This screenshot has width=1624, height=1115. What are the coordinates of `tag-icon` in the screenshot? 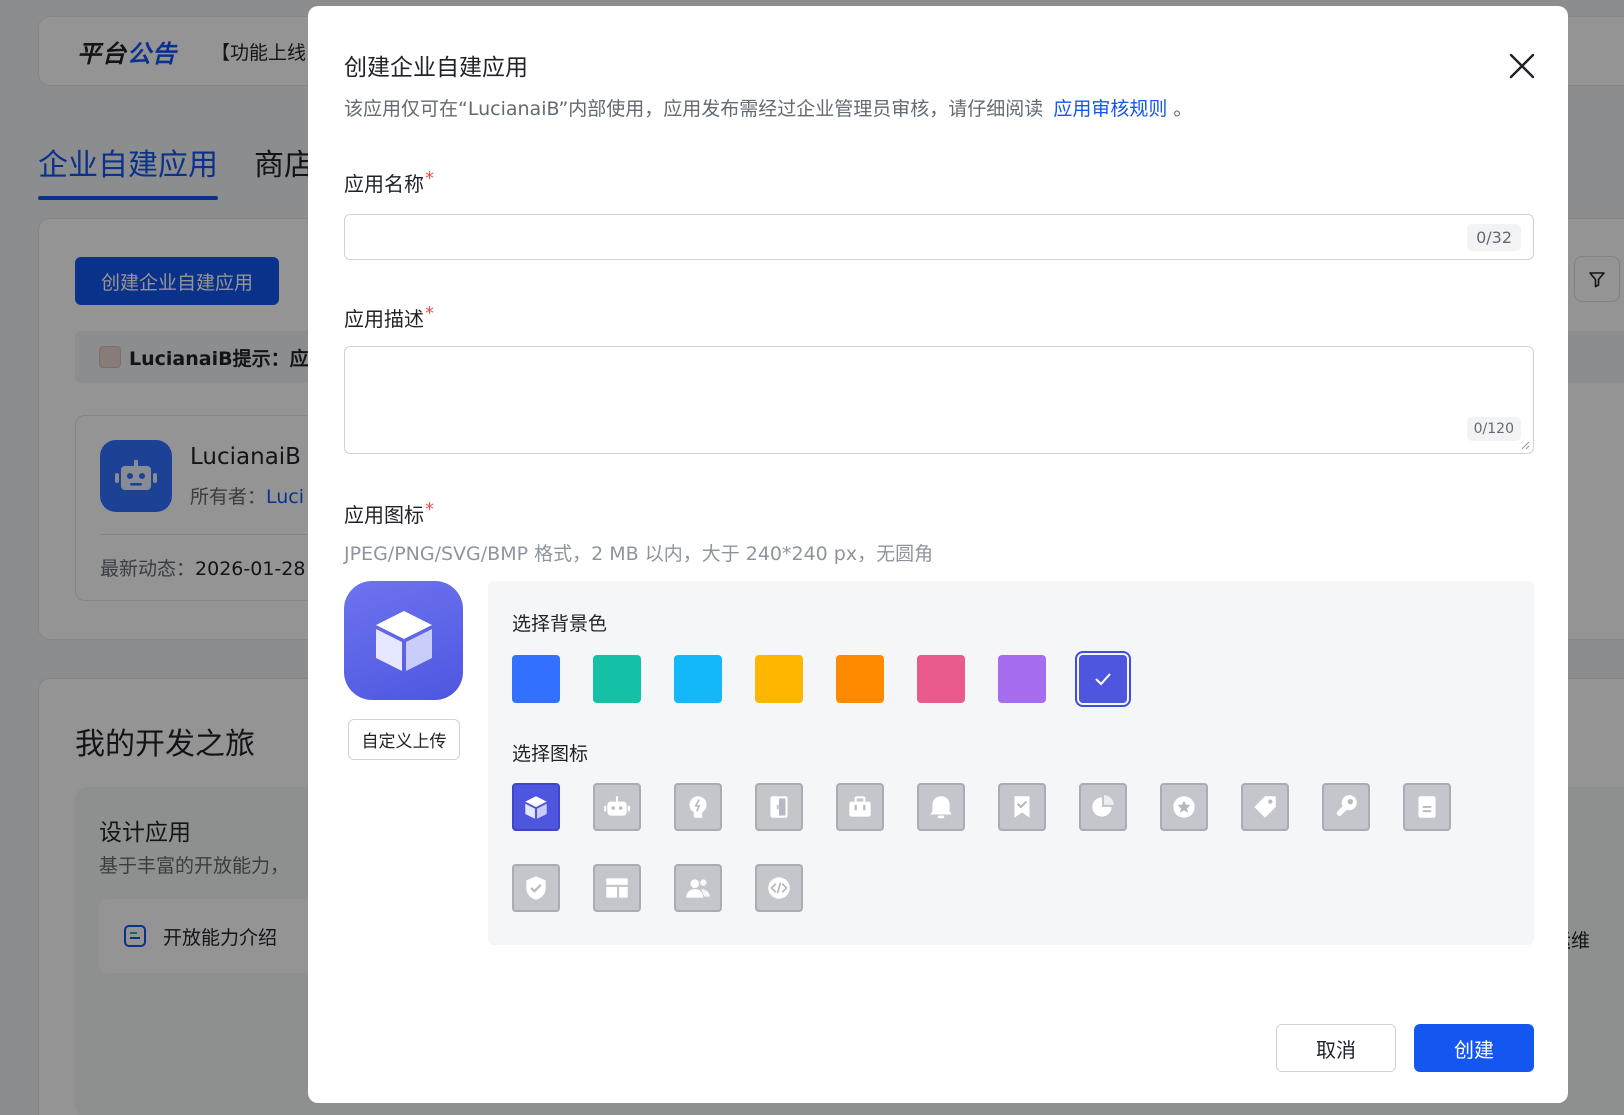 It's located at (1265, 807).